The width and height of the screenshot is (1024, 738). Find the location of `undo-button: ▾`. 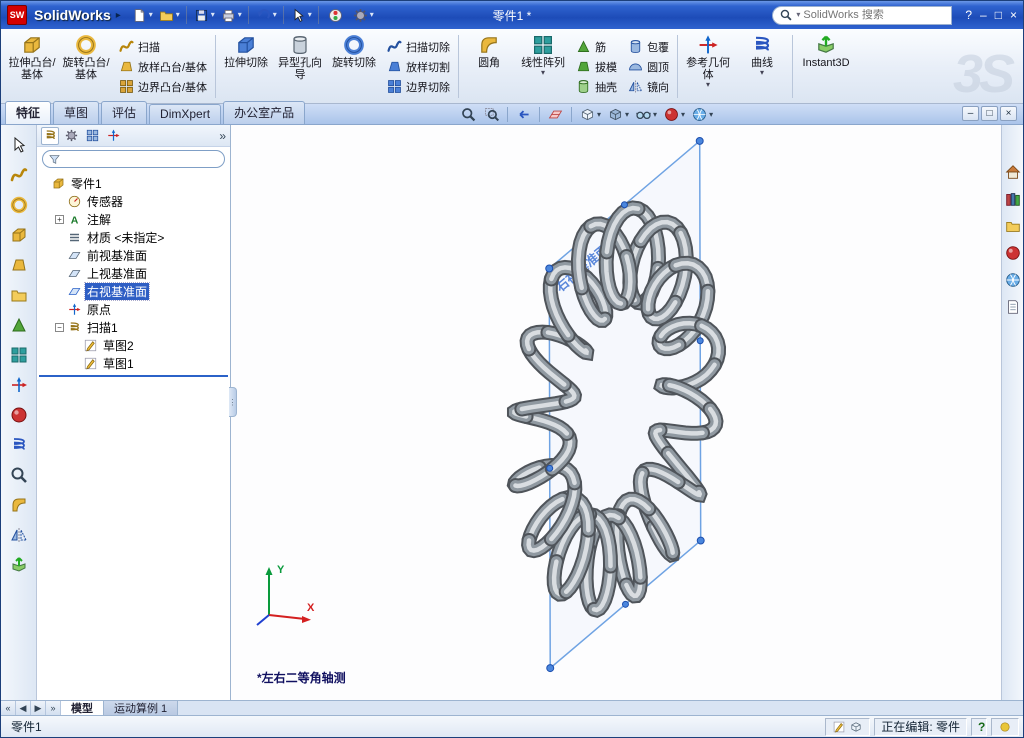

undo-button: ▾ is located at coordinates (266, 15).